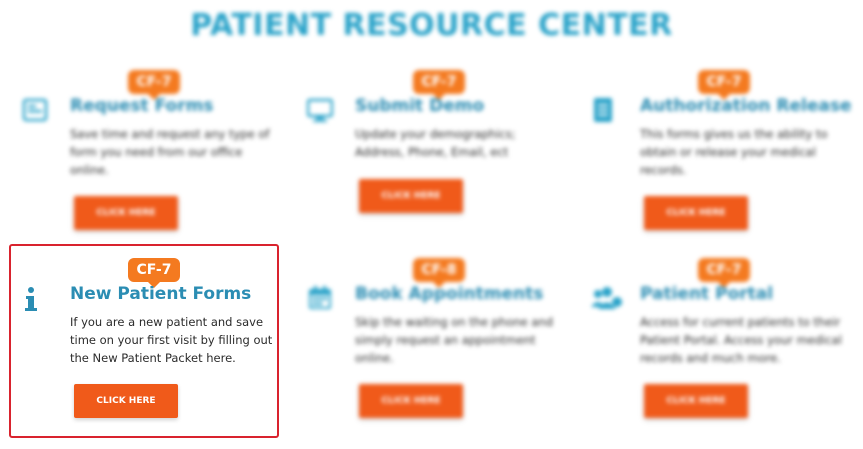 The width and height of the screenshot is (863, 449). Describe the element at coordinates (449, 294) in the screenshot. I see `card-title: Book Appointments` at that location.